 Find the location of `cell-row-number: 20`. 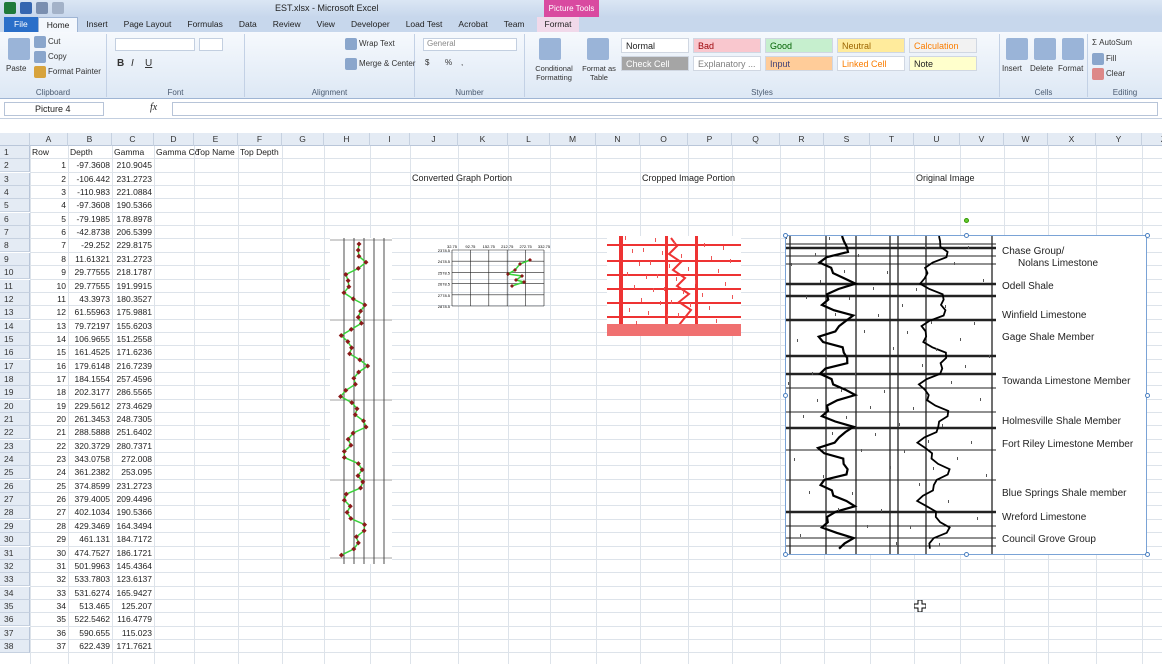

cell-row-number: 20 is located at coordinates (49, 419).